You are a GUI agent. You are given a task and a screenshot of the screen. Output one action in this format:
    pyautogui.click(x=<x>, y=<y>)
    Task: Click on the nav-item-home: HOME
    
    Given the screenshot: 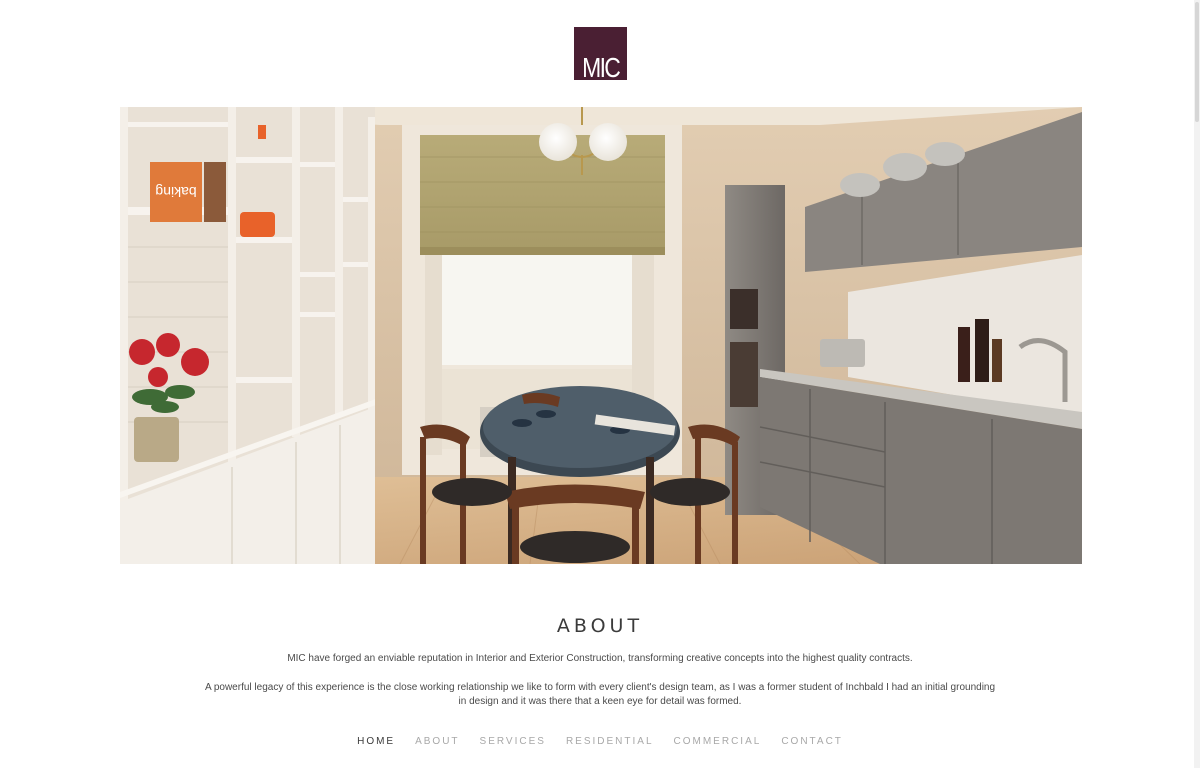 What is the action you would take?
    pyautogui.click(x=376, y=741)
    